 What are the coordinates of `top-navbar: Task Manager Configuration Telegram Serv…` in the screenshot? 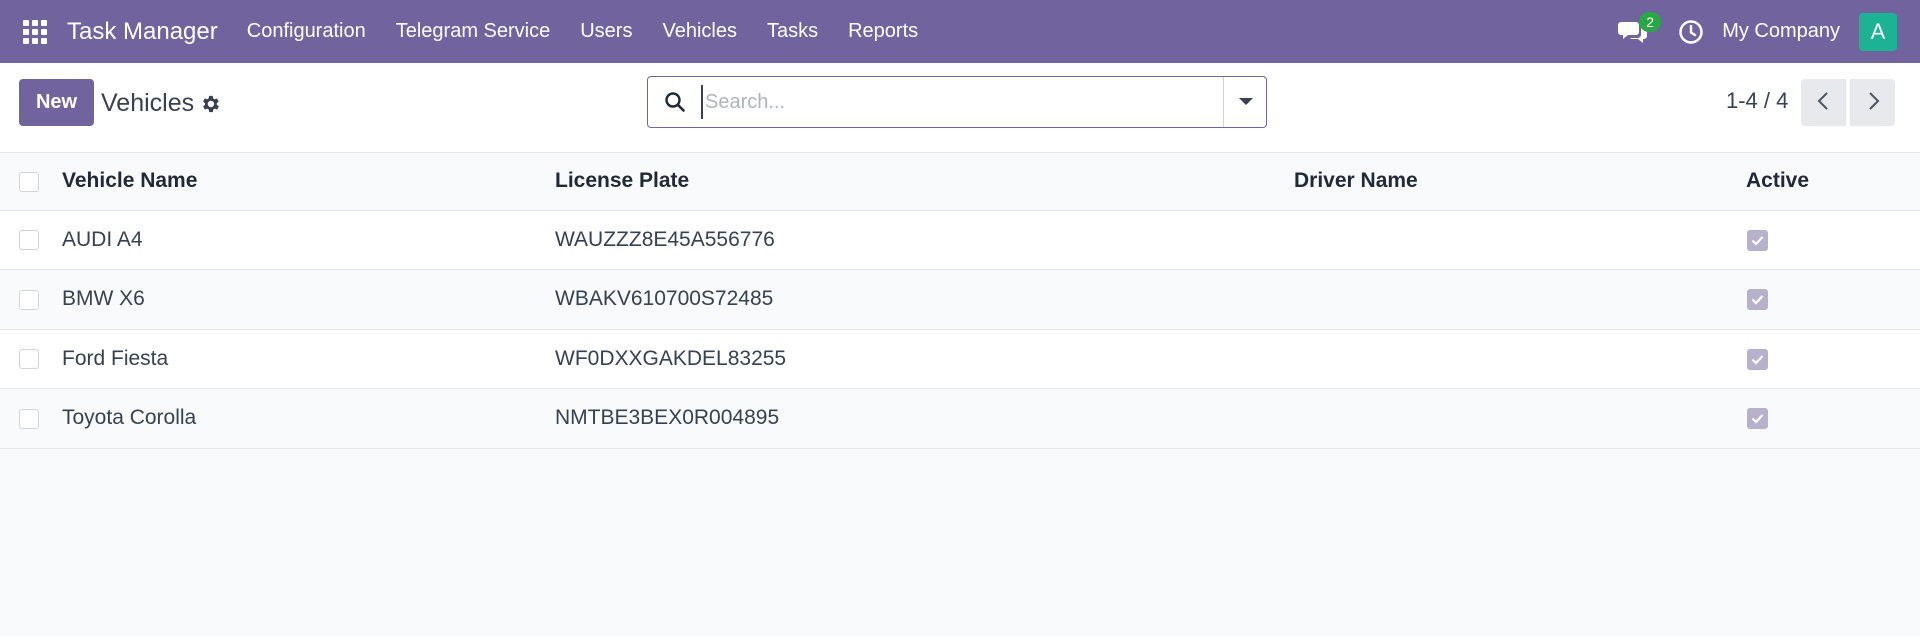 It's located at (960, 31).